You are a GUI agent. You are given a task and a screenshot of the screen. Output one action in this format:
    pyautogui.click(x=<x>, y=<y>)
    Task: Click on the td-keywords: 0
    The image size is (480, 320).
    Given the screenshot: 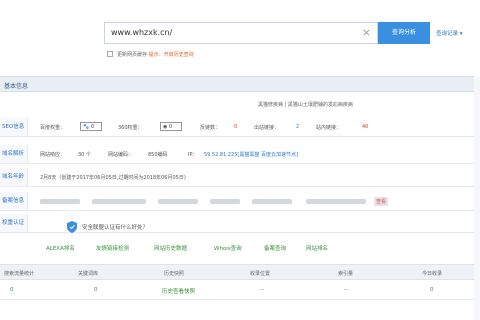 What is the action you would take?
    pyautogui.click(x=96, y=290)
    